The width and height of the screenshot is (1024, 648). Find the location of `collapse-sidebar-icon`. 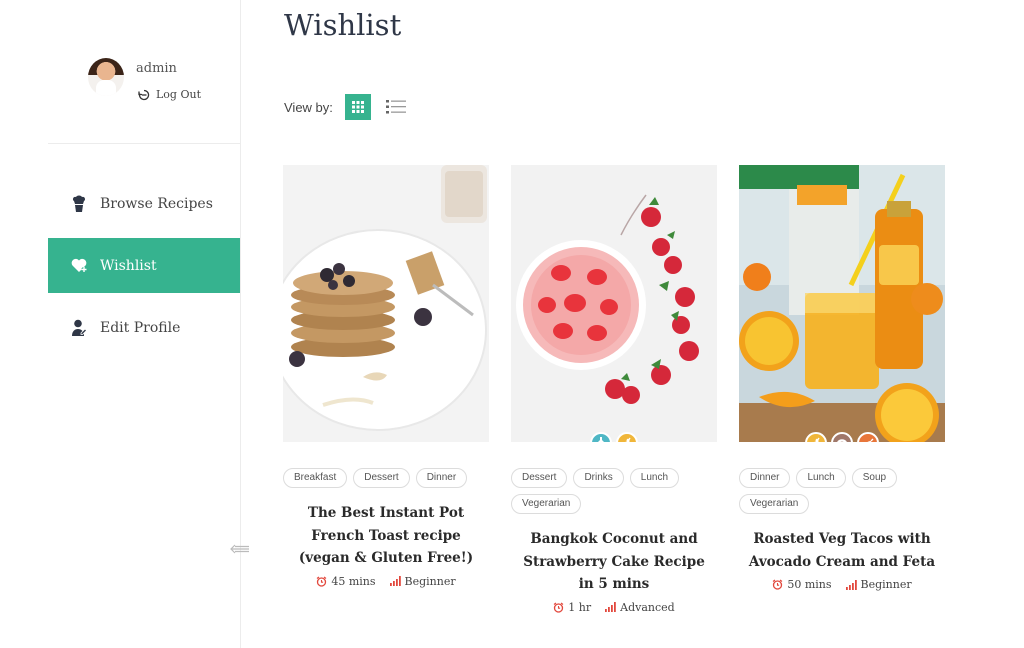

collapse-sidebar-icon is located at coordinates (240, 549).